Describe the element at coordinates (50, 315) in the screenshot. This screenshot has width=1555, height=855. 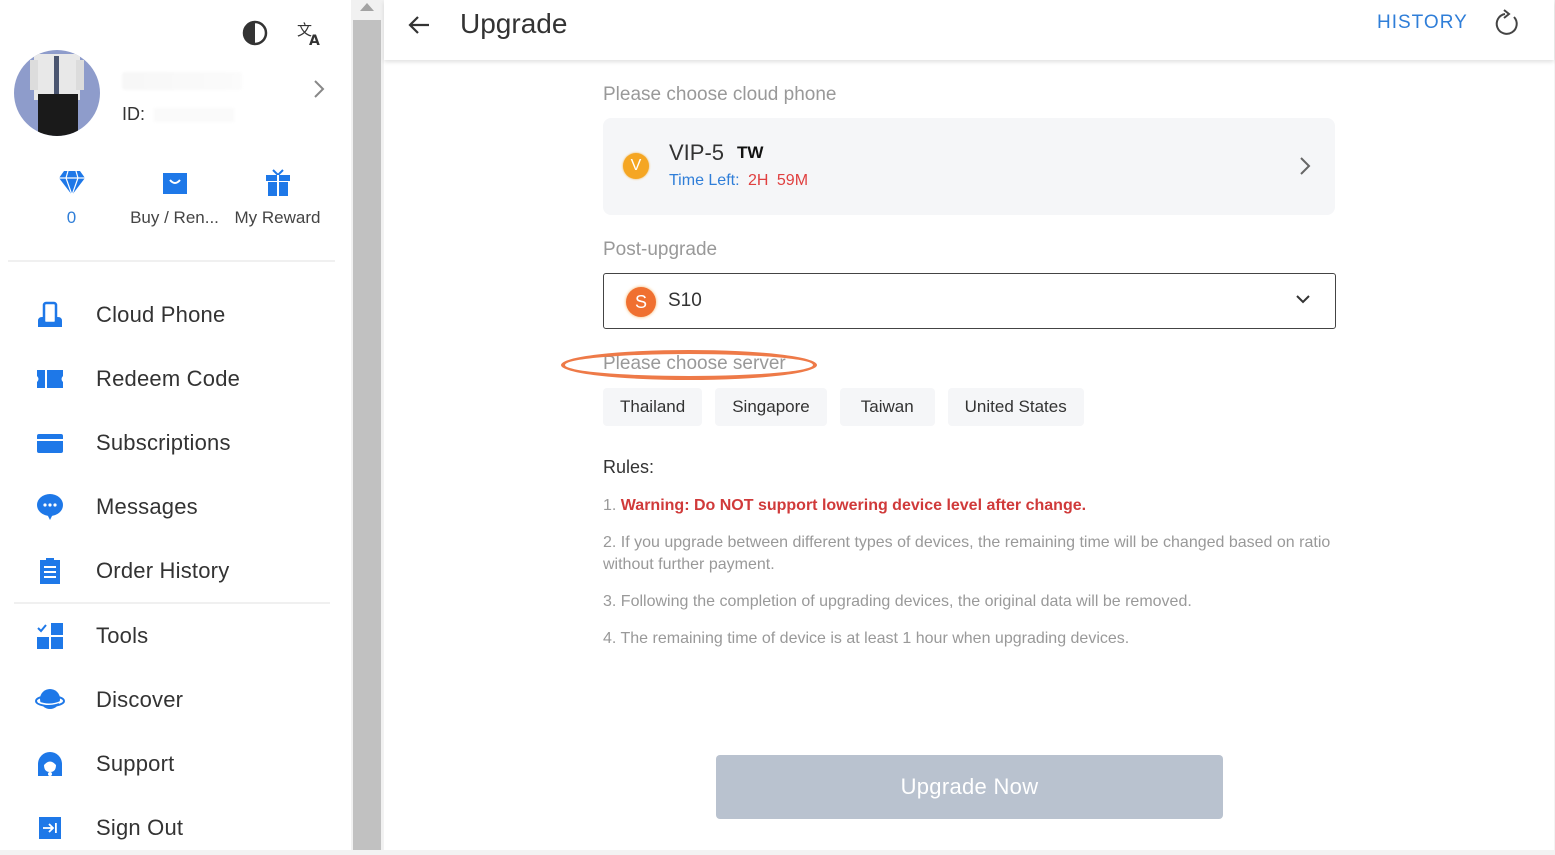
I see `cloud-phone-icon` at that location.